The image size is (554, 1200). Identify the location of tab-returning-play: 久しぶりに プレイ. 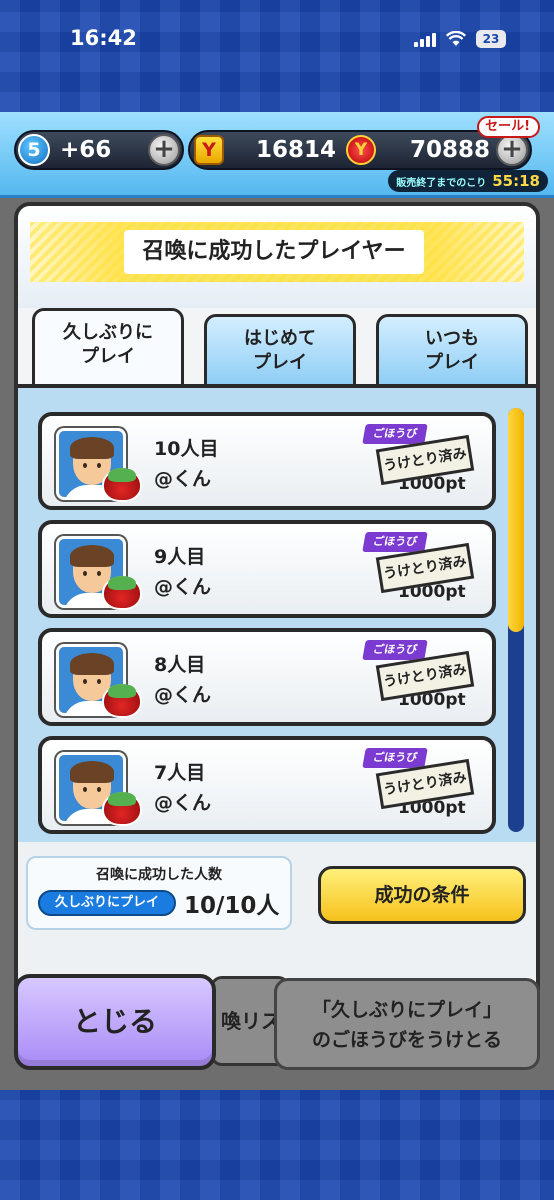
(108, 348).